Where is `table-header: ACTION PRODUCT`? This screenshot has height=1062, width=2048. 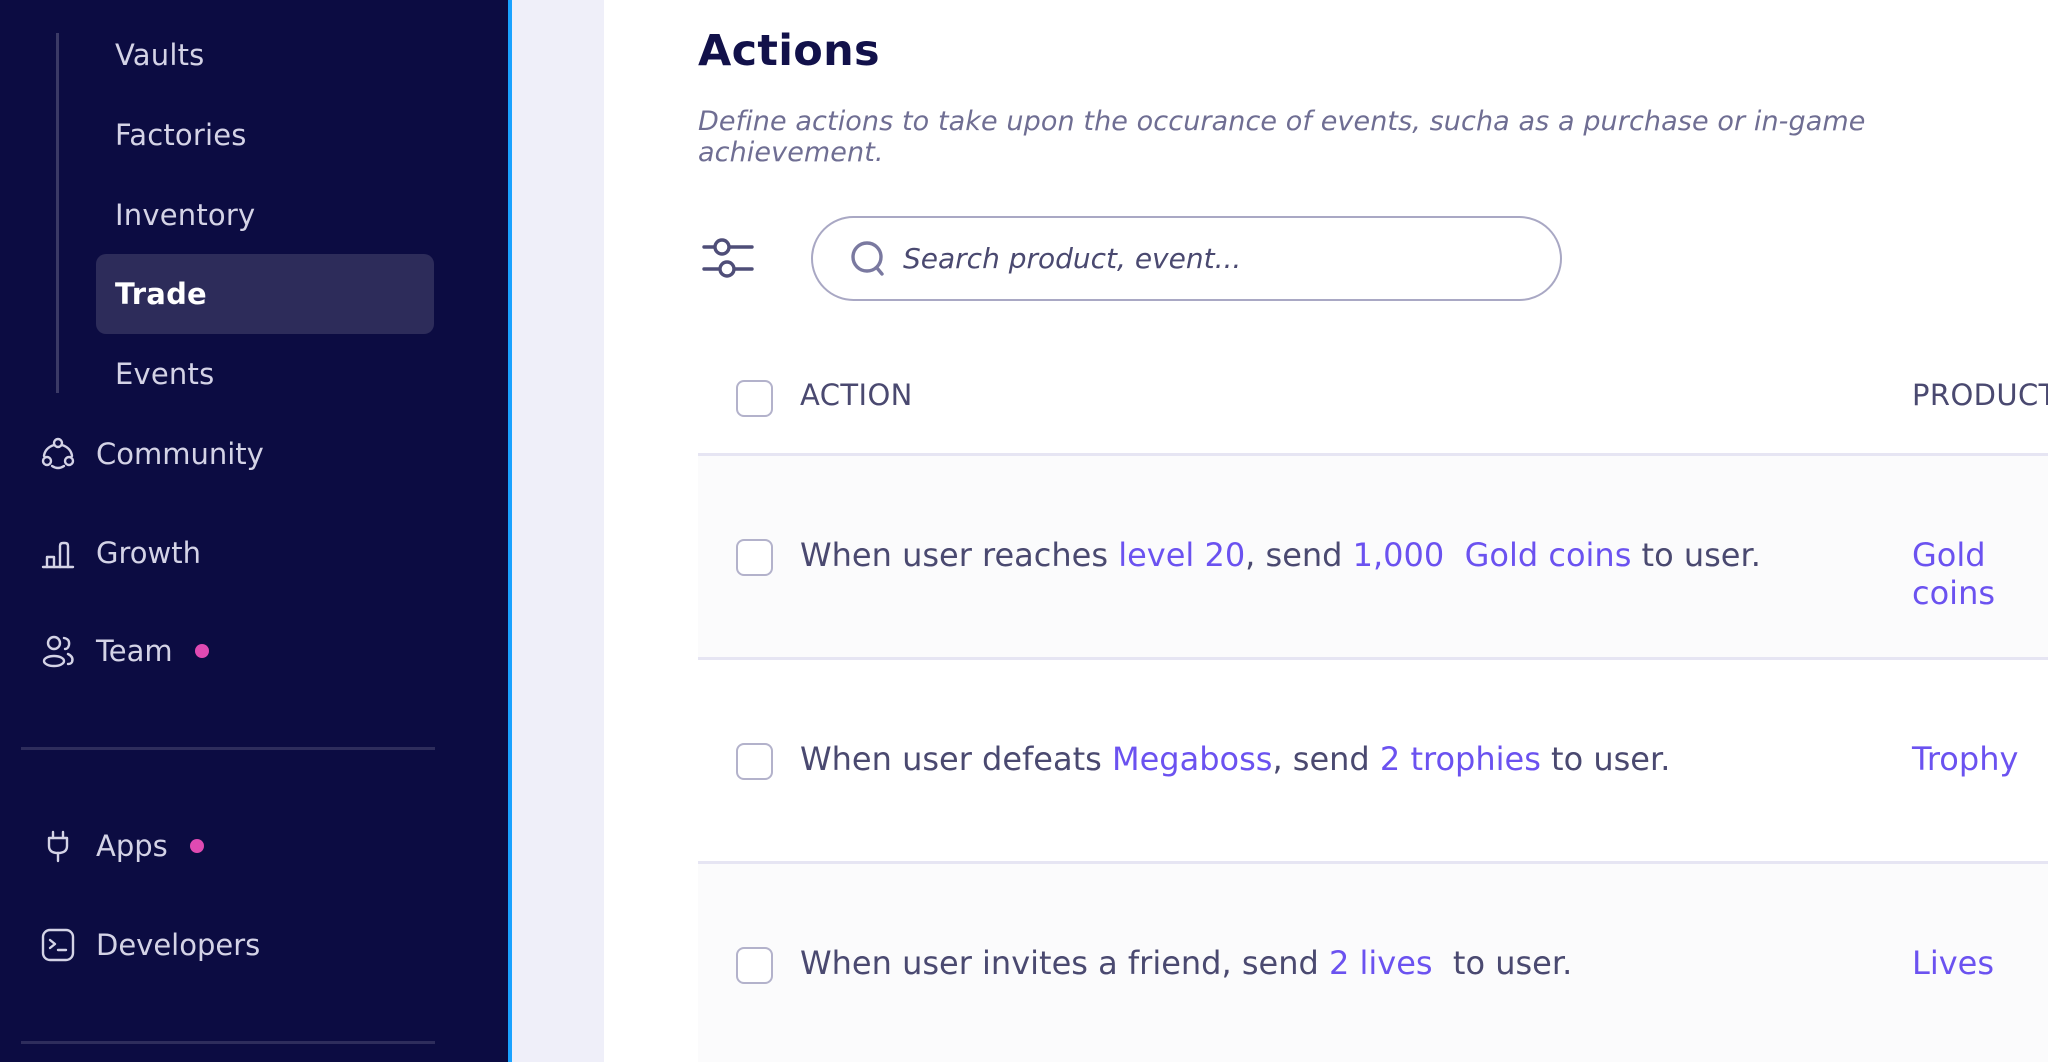 table-header: ACTION PRODUCT is located at coordinates (1373, 403).